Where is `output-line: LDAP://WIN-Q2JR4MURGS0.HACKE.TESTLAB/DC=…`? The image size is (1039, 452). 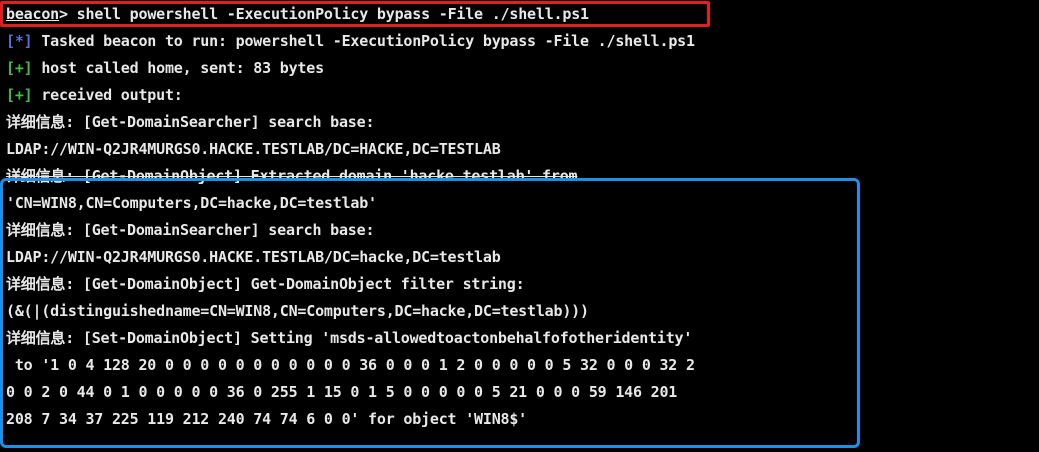
output-line: LDAP://WIN-Q2JR4MURGS0.HACKE.TESTLAB/DC=… is located at coordinates (253, 149).